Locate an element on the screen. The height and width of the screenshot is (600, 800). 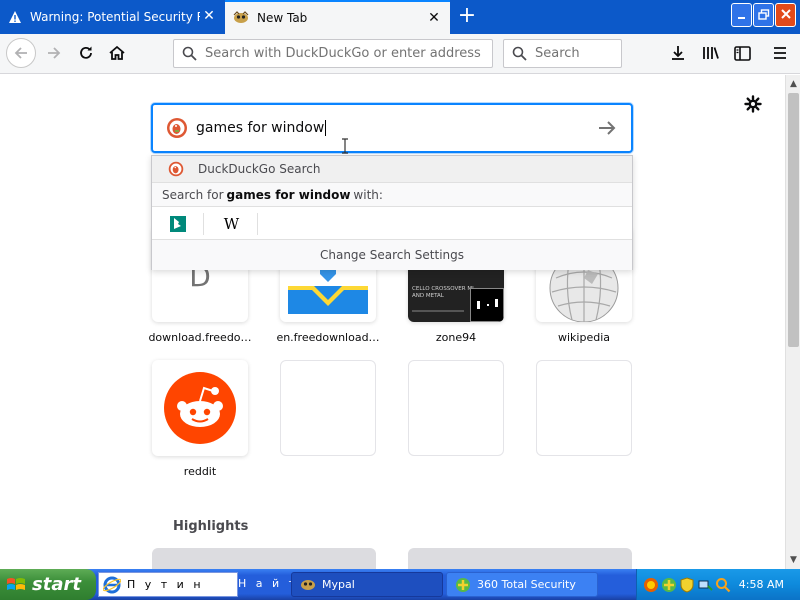
page-scrollbar: ▲ ▼ is located at coordinates (792, 322).